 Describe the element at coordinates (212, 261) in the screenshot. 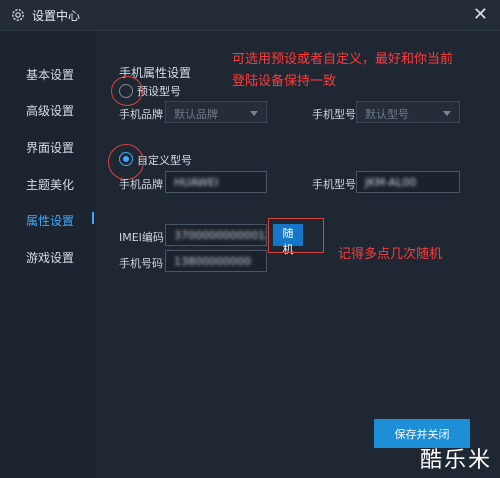

I see `phone-value: 13800000000` at that location.